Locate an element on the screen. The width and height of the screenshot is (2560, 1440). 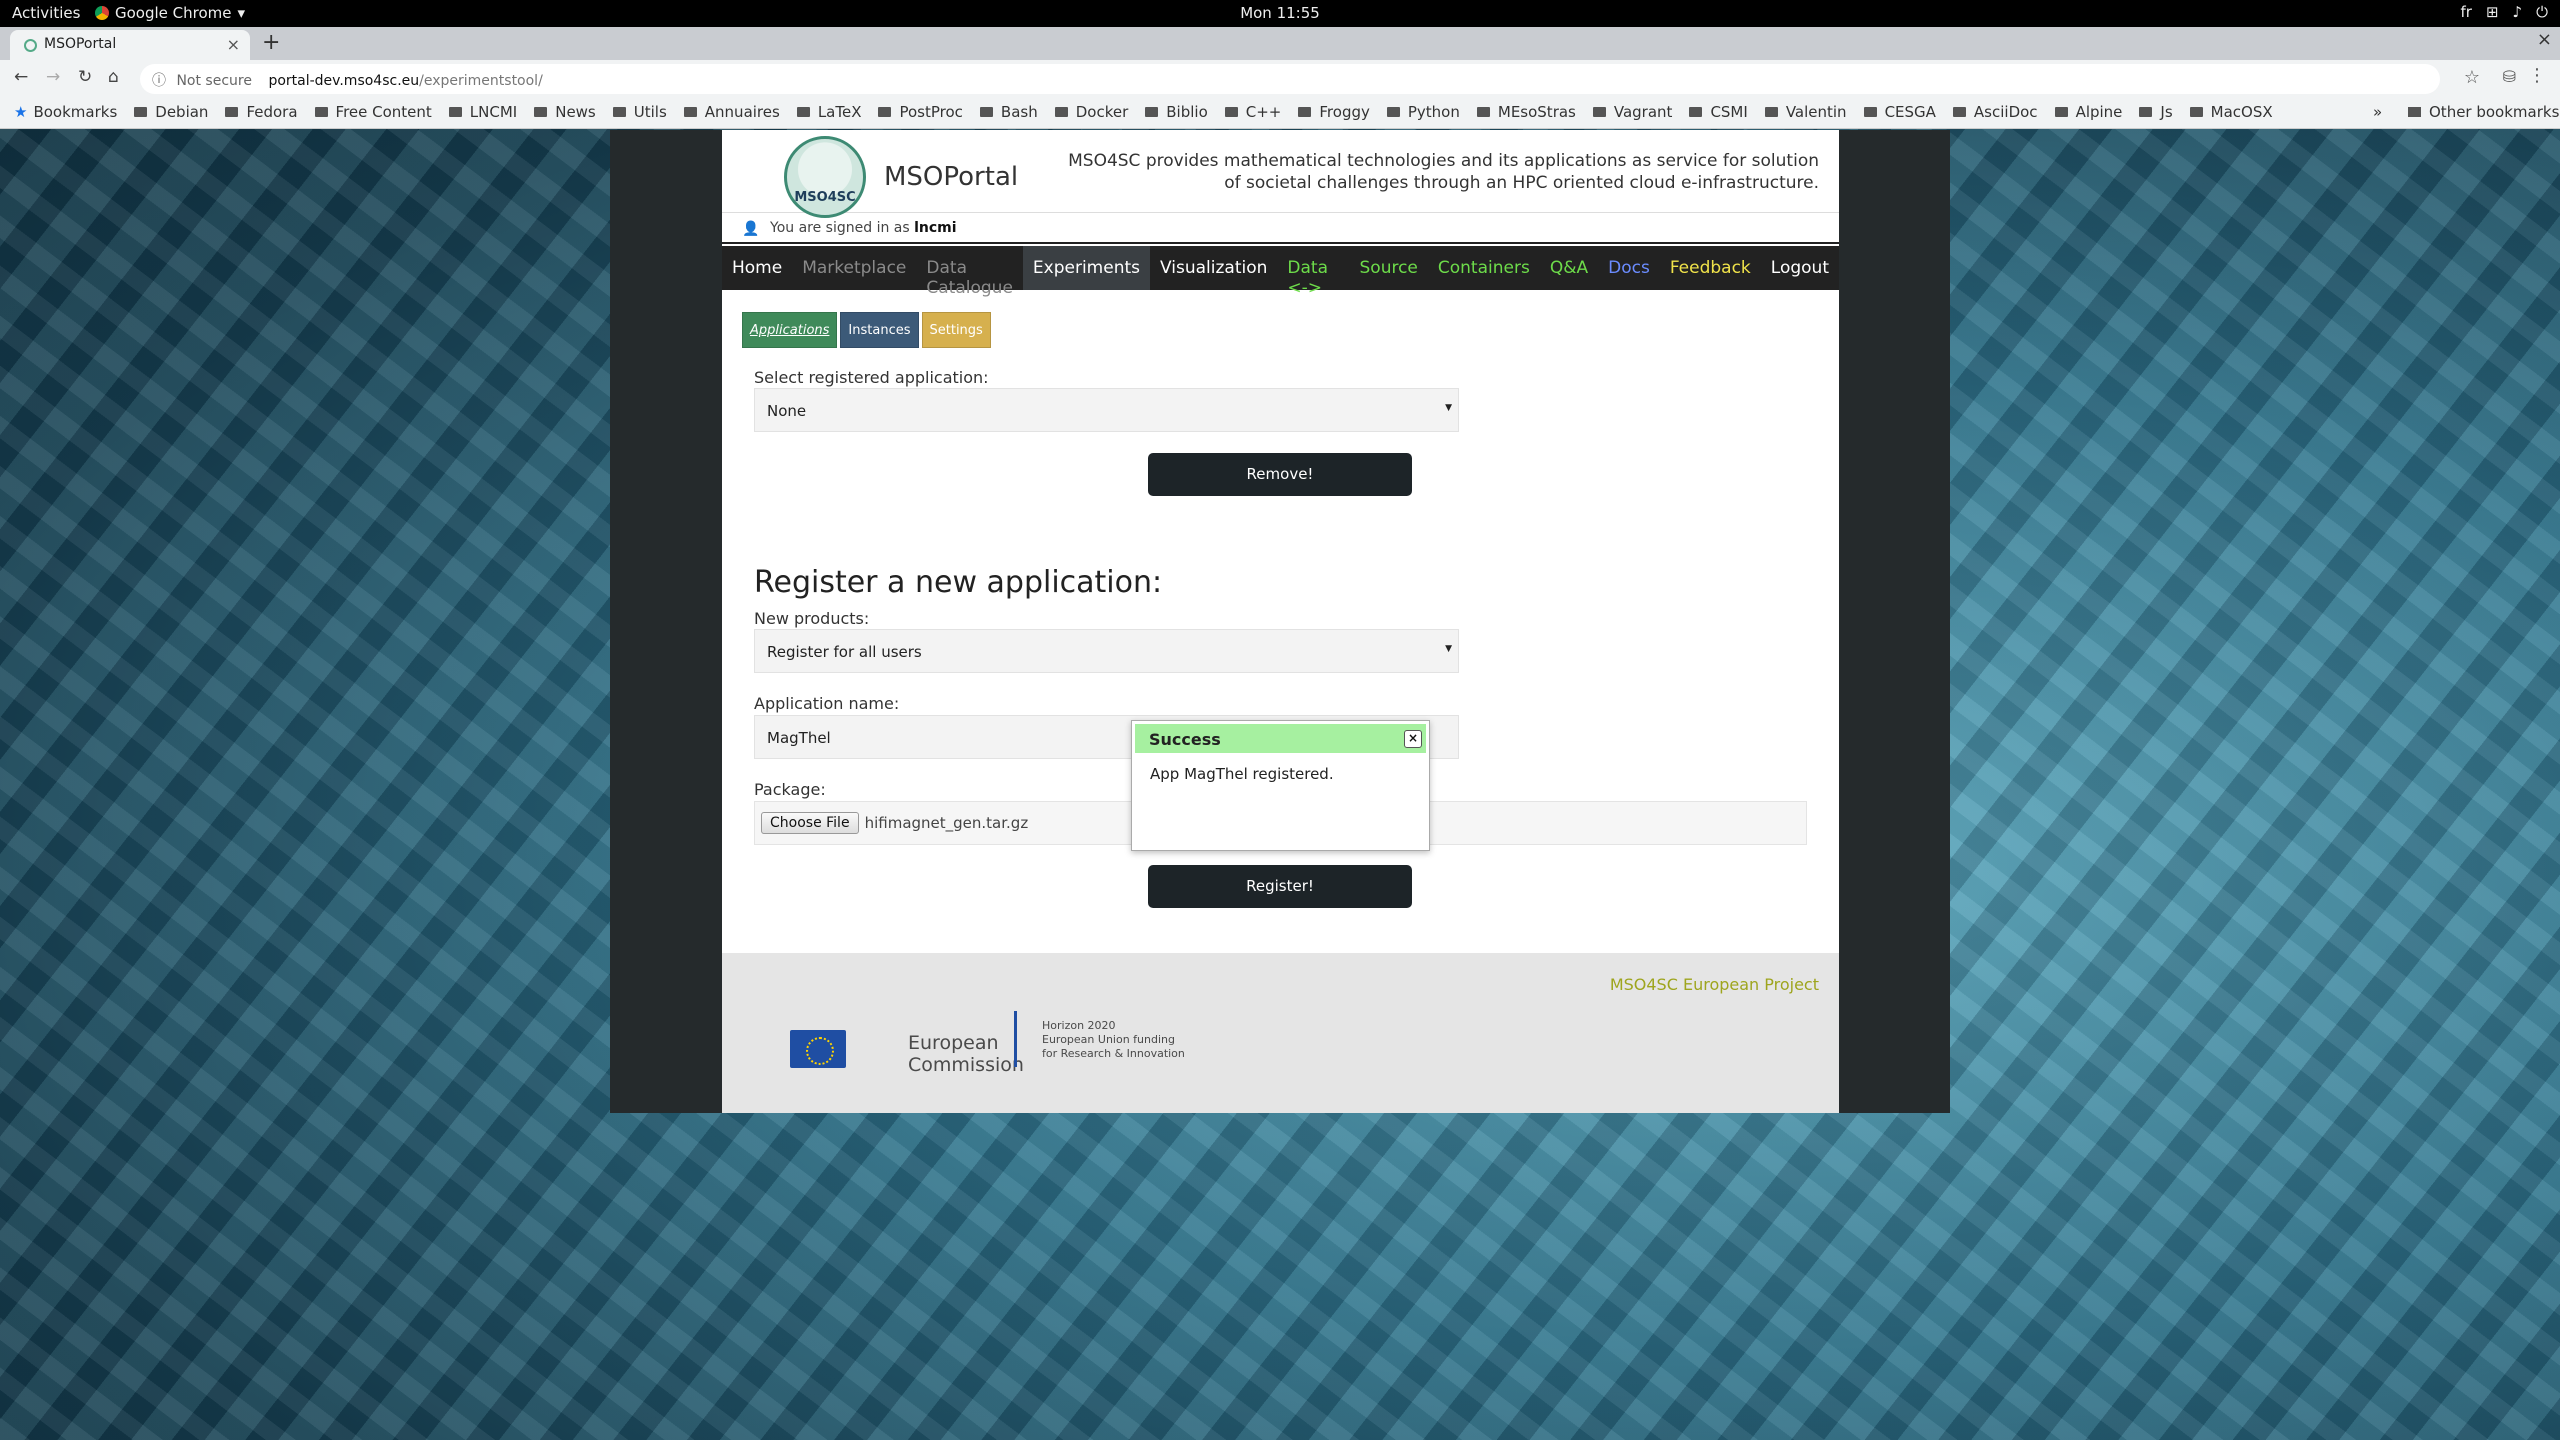
bookmark-11: Docker is located at coordinates (1091, 112).